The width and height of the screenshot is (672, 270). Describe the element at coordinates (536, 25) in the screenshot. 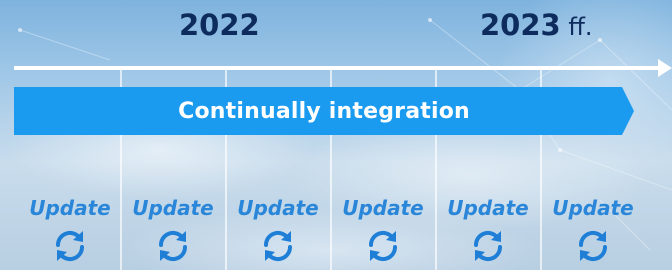

I see `year-label-2023: 2023 ff.` at that location.